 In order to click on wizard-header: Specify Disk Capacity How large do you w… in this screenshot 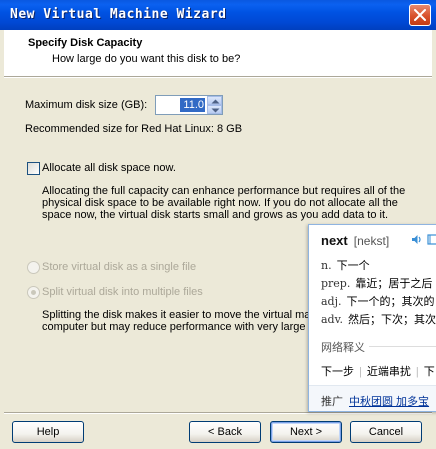, I will do `click(218, 53)`.